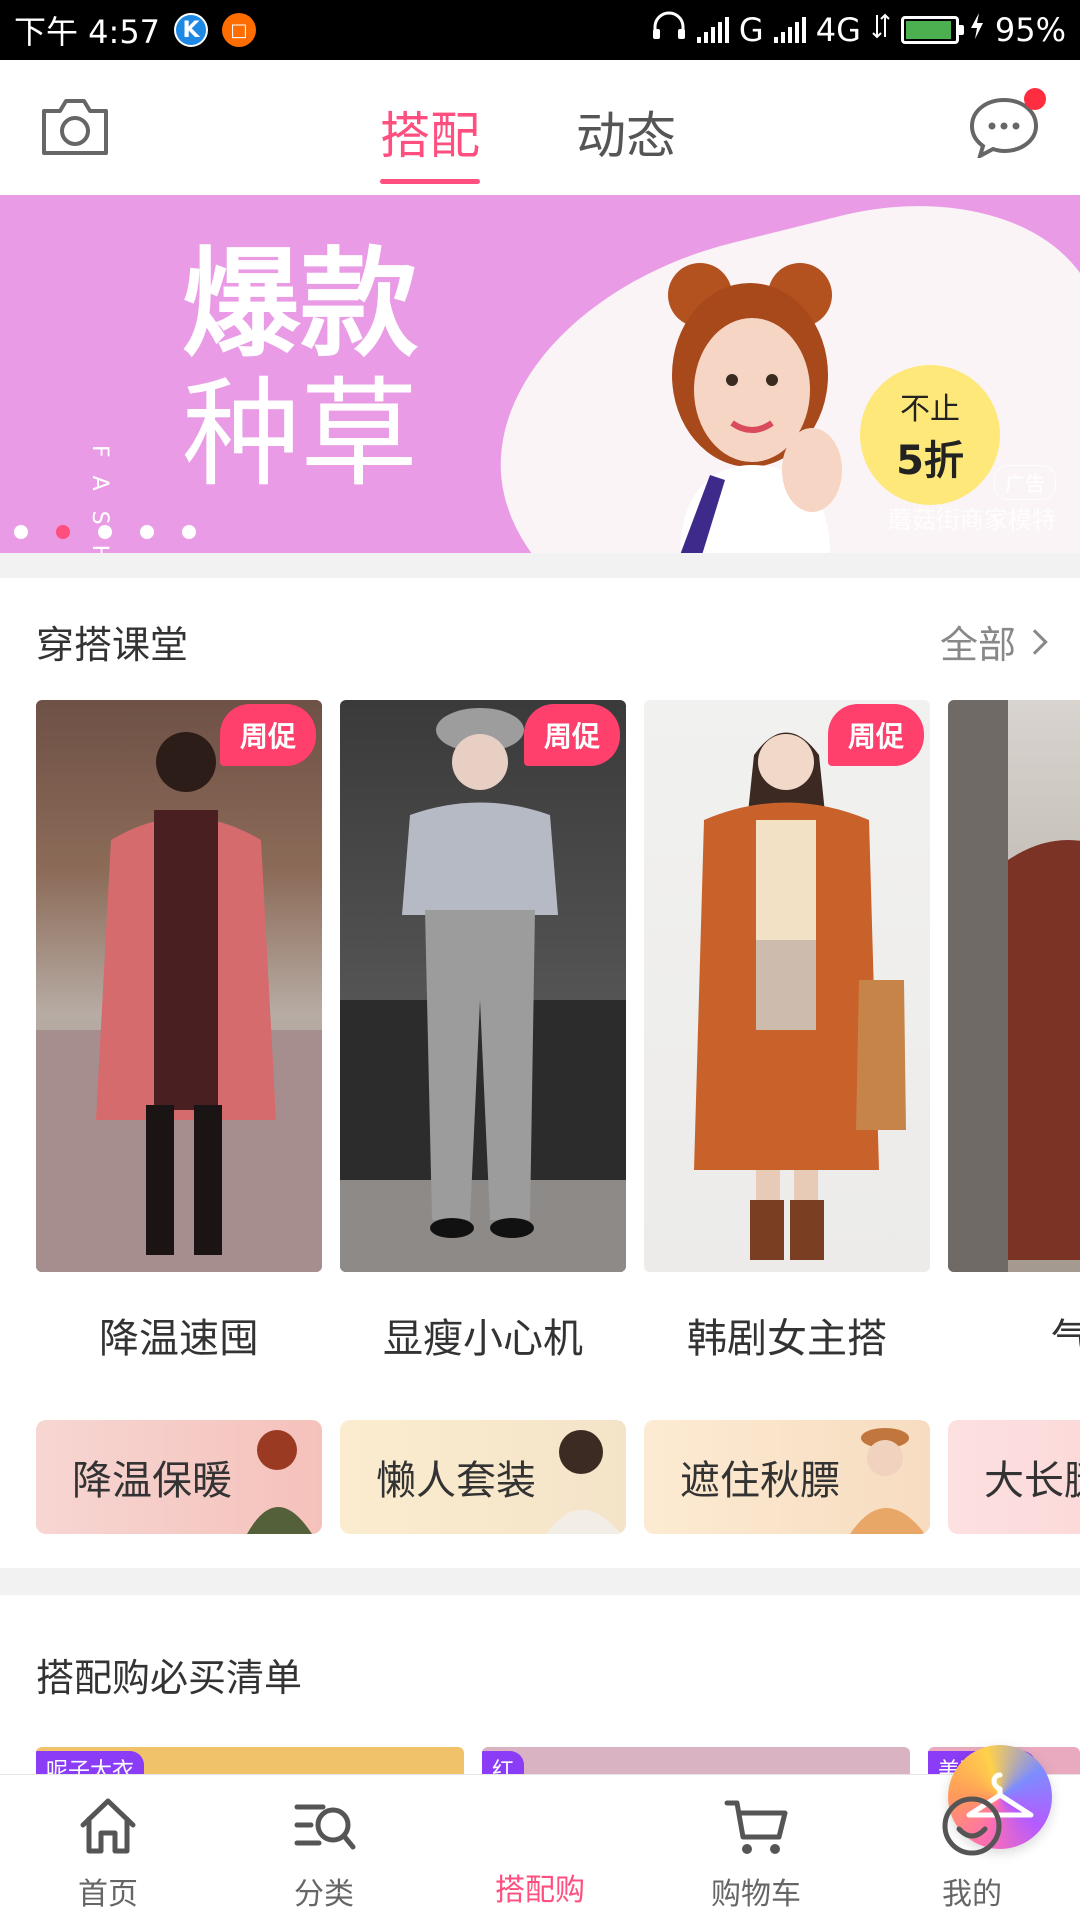 This screenshot has width=1080, height=1920. I want to click on charging-icon, so click(977, 30).